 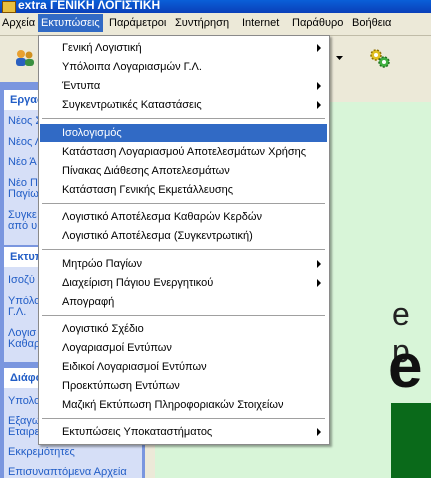 What do you see at coordinates (41, 452) in the screenshot?
I see `sidebar-link: Εκκρεμότητες` at bounding box center [41, 452].